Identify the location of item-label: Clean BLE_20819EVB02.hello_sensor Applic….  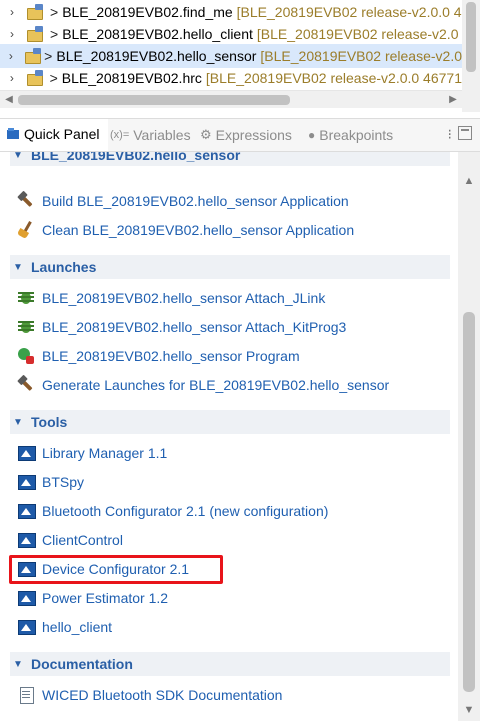
(198, 230).